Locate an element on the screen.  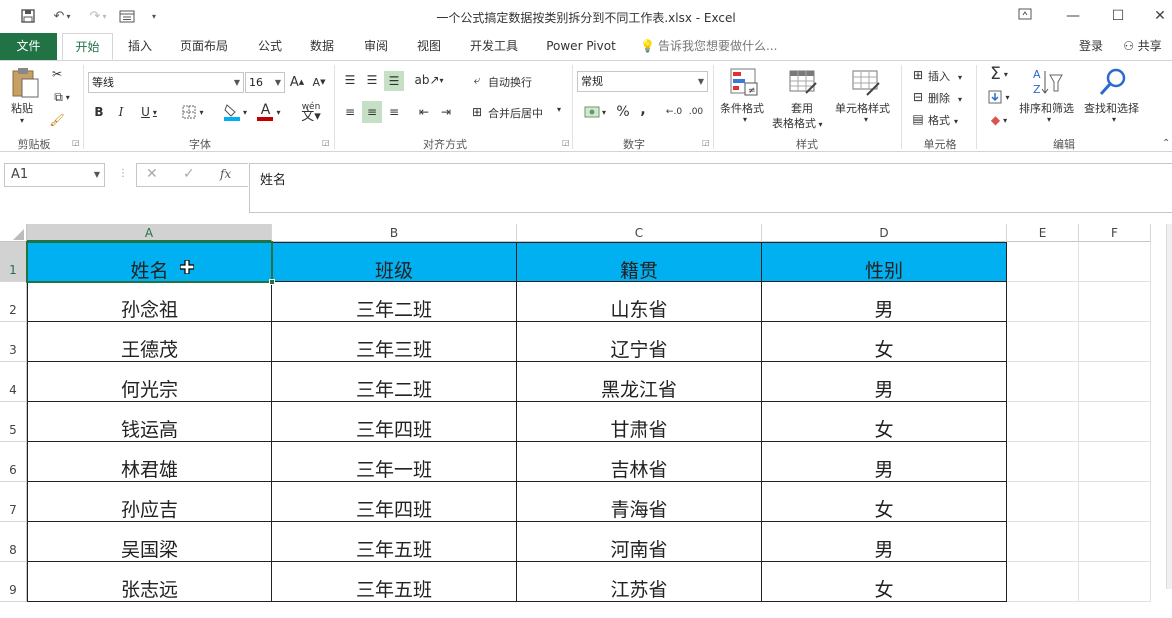
wrap-text-icon: ⤶ is located at coordinates (477, 80).